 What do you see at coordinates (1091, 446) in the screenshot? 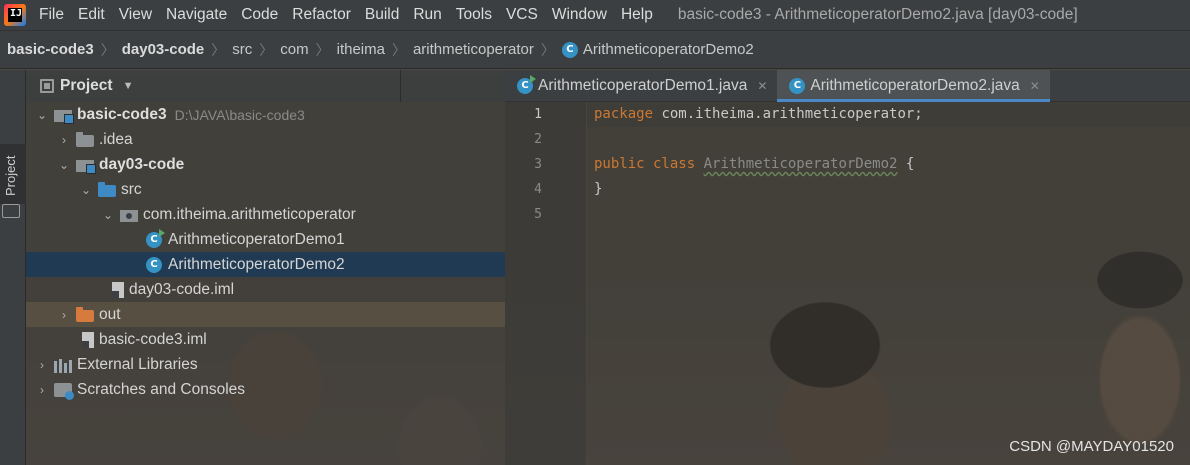
I see `watermark: CSDN @MAYDAY01520` at bounding box center [1091, 446].